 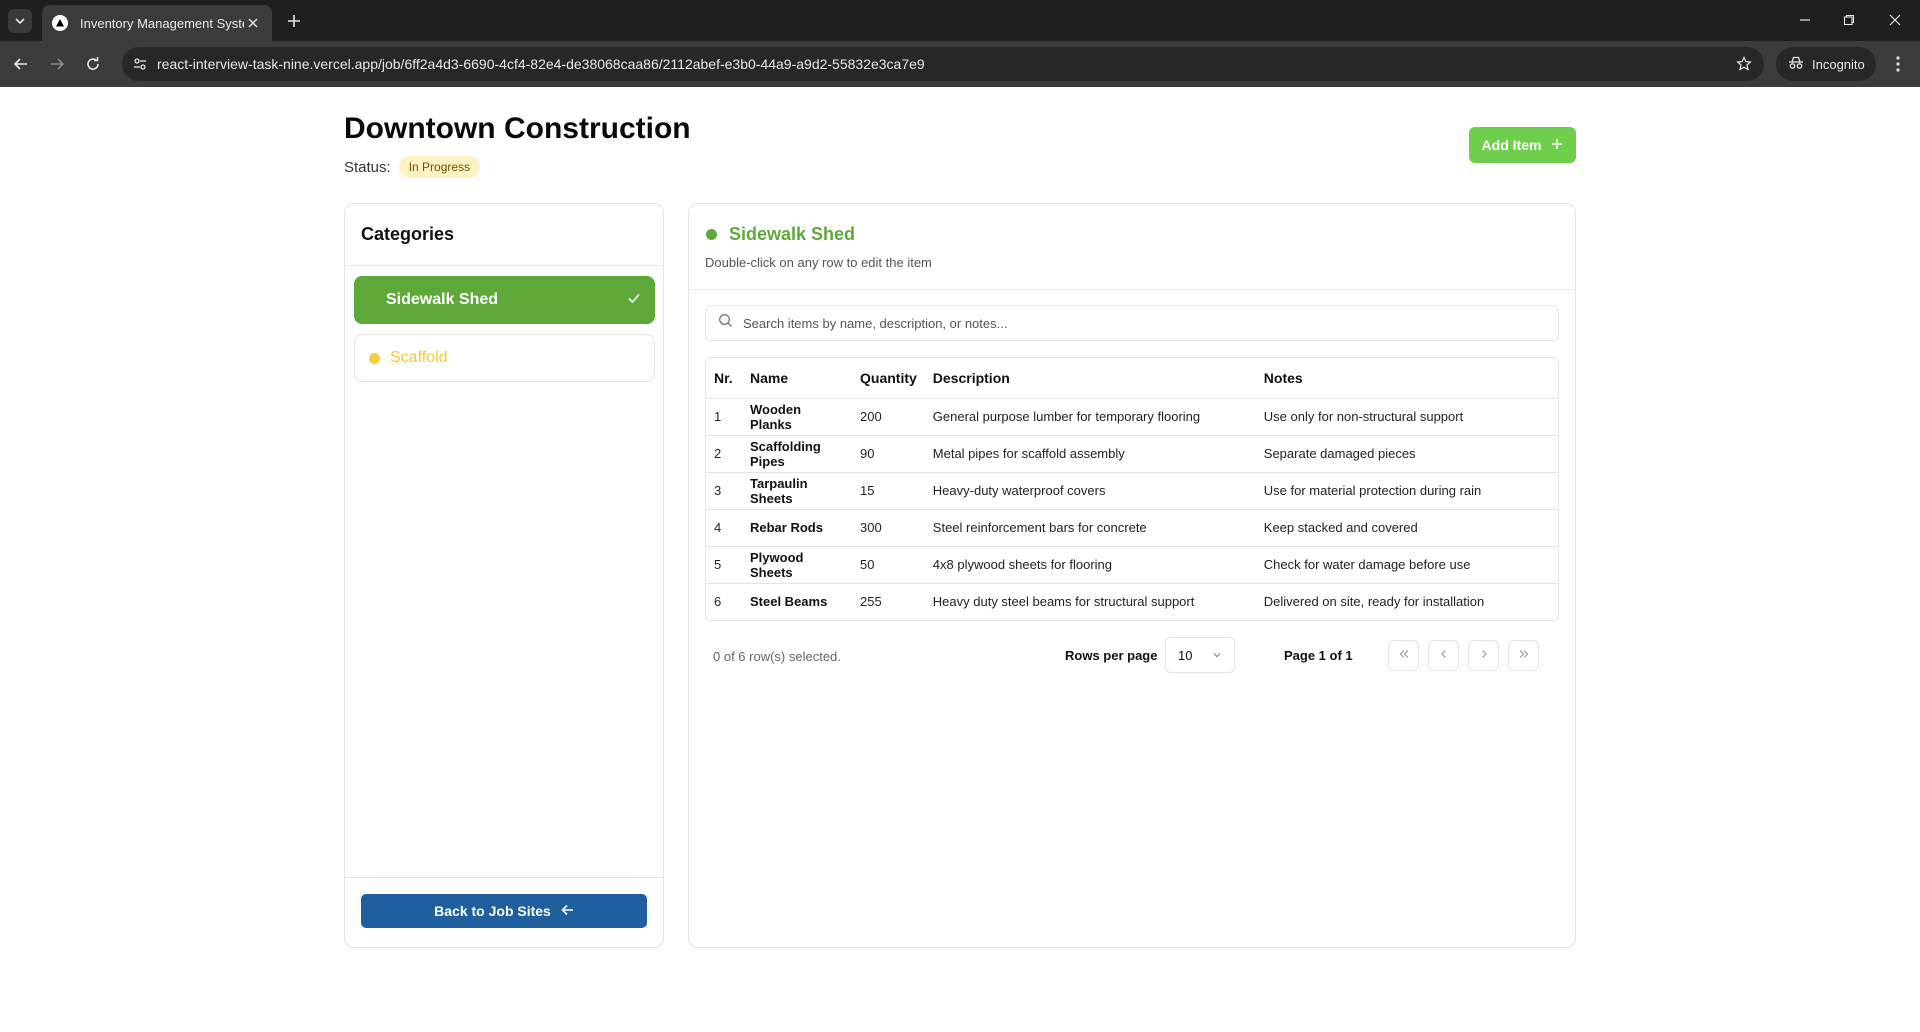 I want to click on browser-menu-icon, so click(x=1898, y=64).